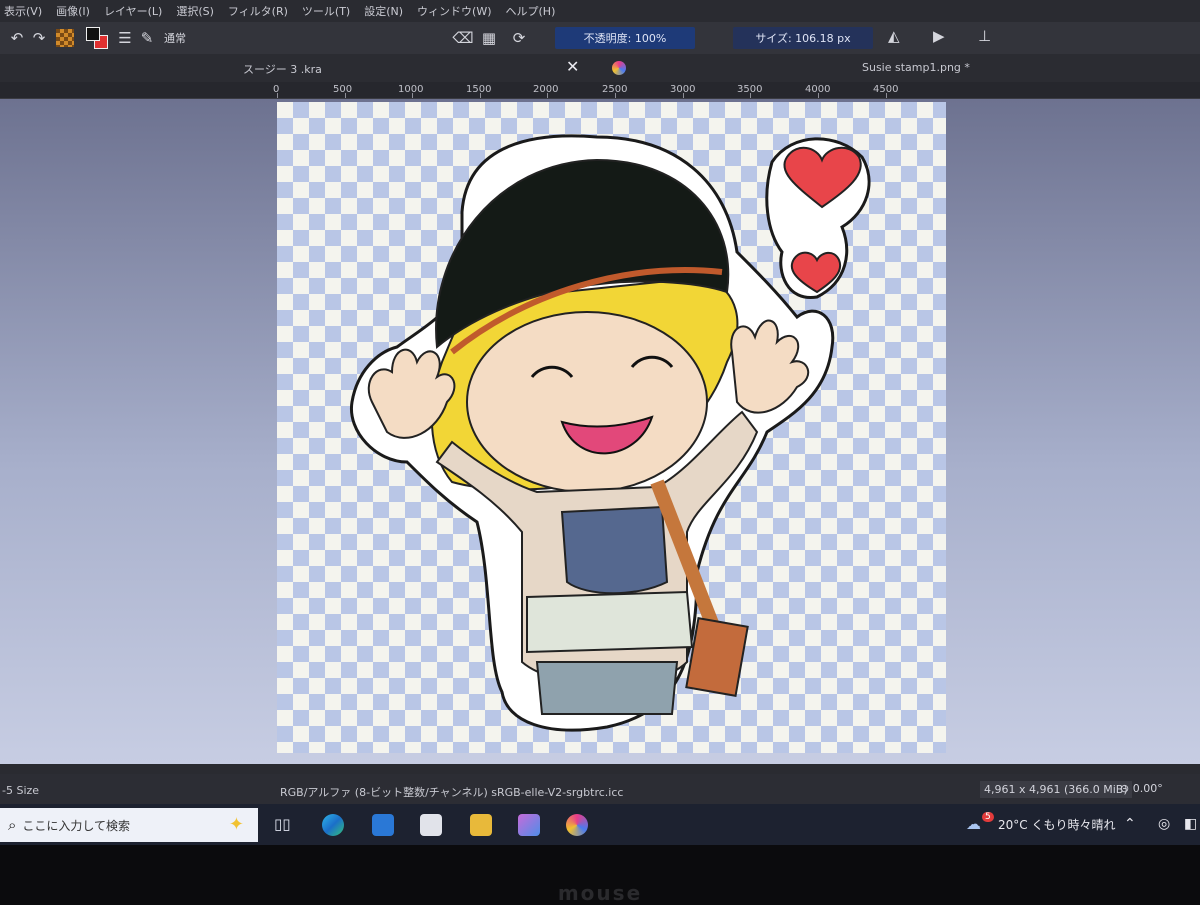 The height and width of the screenshot is (905, 1200). I want to click on chevron-up-icon: ⌃, so click(1130, 824).